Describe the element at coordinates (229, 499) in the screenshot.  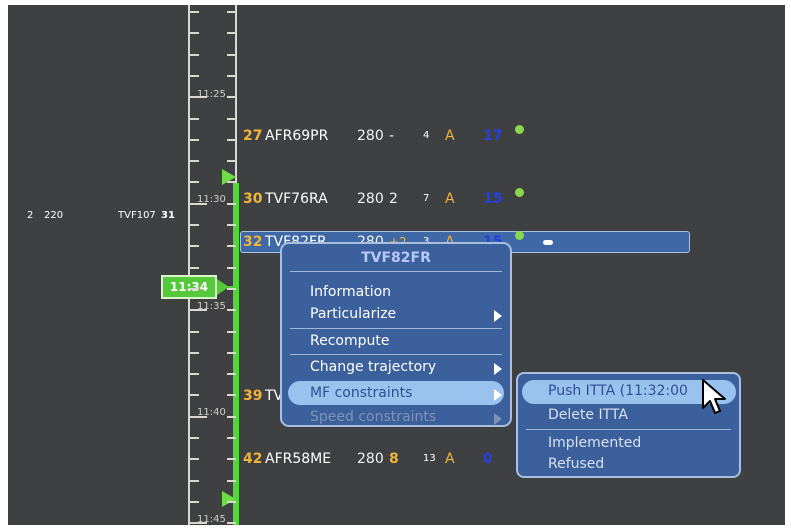
I see `timeline-marker-icon` at that location.